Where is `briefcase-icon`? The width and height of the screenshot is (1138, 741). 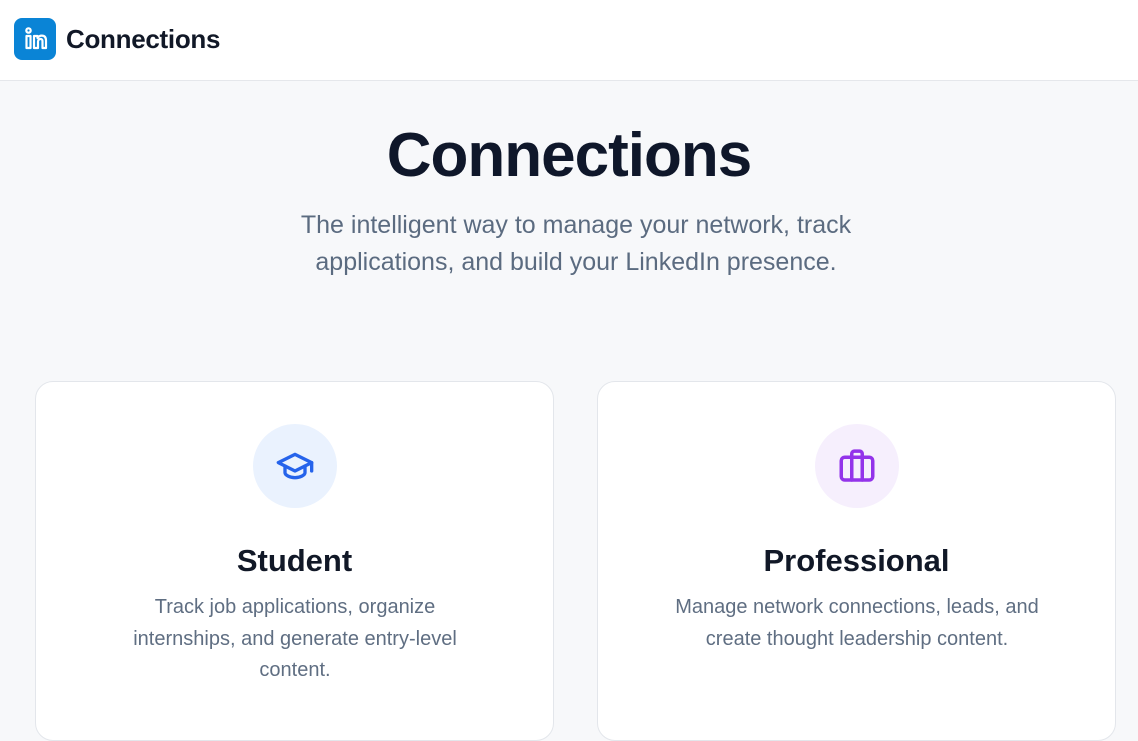
briefcase-icon is located at coordinates (857, 466).